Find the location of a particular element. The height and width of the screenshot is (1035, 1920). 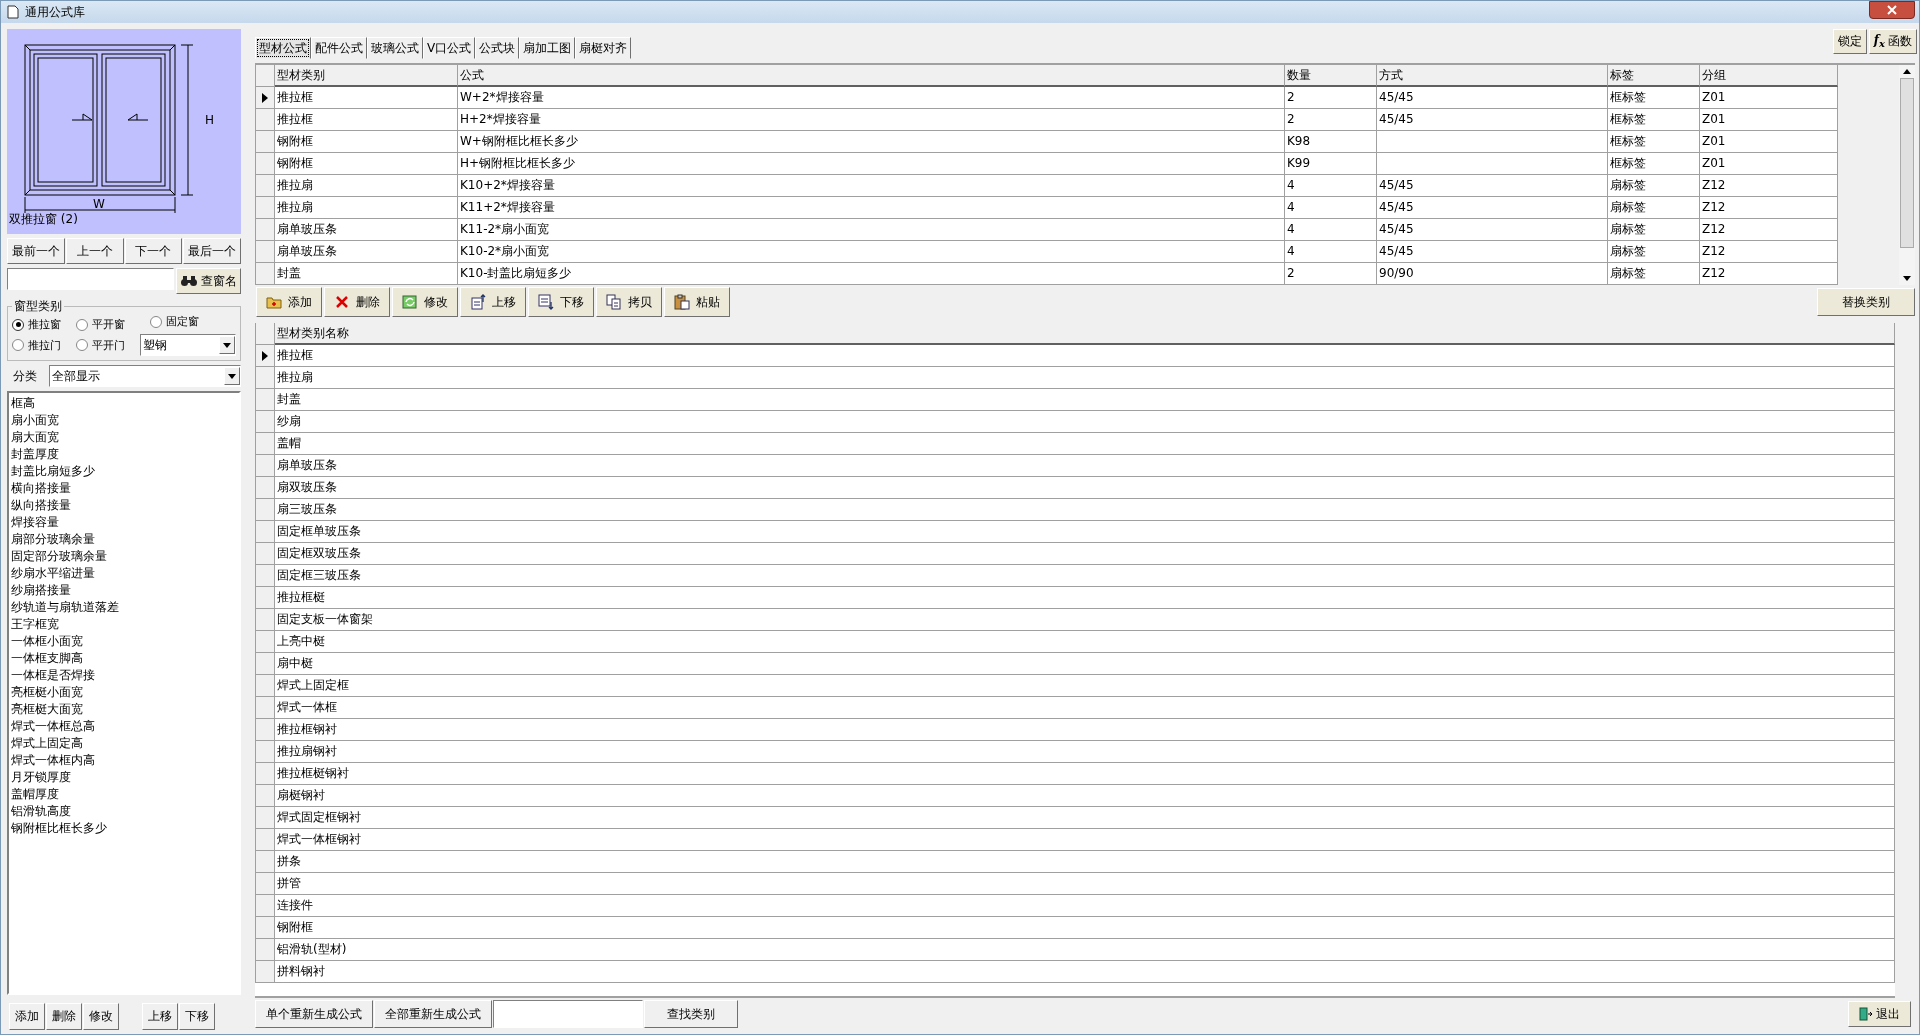

table-cell: 钢附框 is located at coordinates (366, 164).